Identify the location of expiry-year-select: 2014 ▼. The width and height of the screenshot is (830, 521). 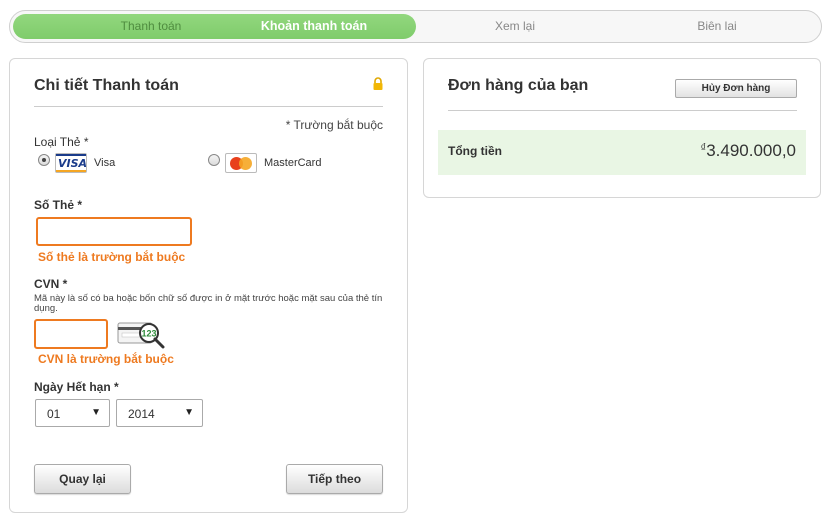
(159, 413).